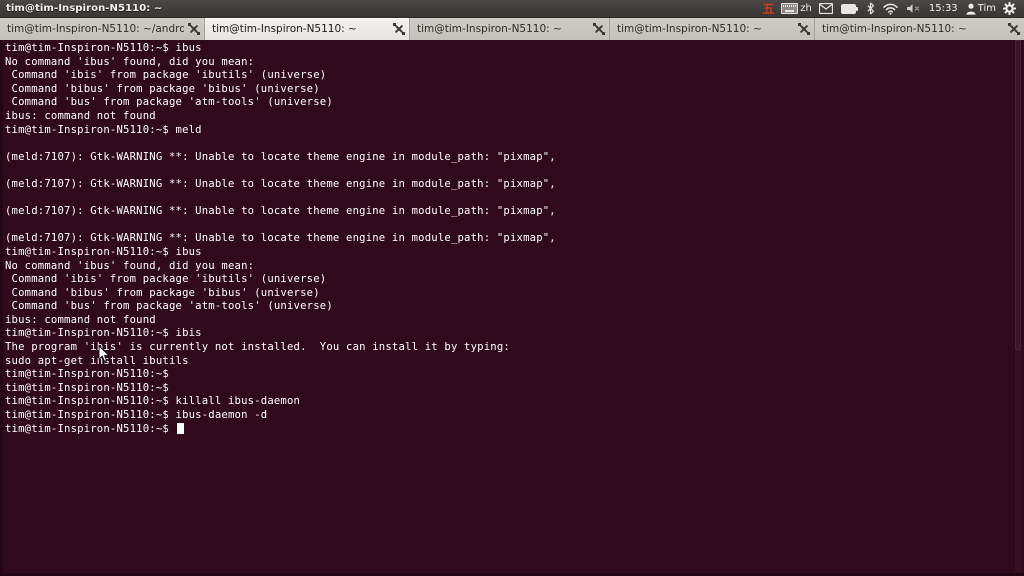 The image size is (1024, 576). Describe the element at coordinates (512, 9) in the screenshot. I see `window-titlebar: tim@tim-Inspiron-N5110: ~ 五 zh 15:33 Tim` at that location.